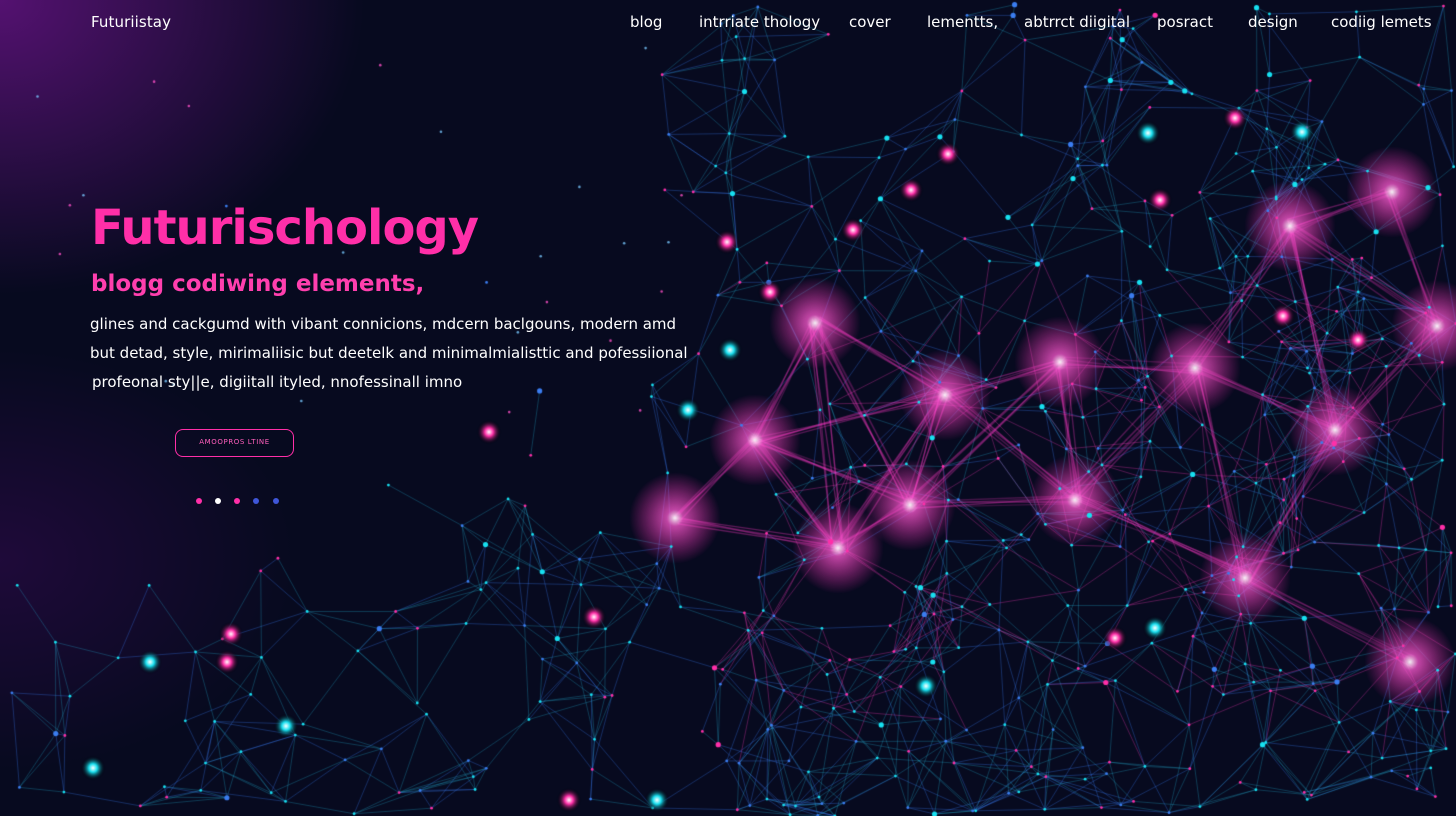  I want to click on nav-item-design: design, so click(1273, 22).